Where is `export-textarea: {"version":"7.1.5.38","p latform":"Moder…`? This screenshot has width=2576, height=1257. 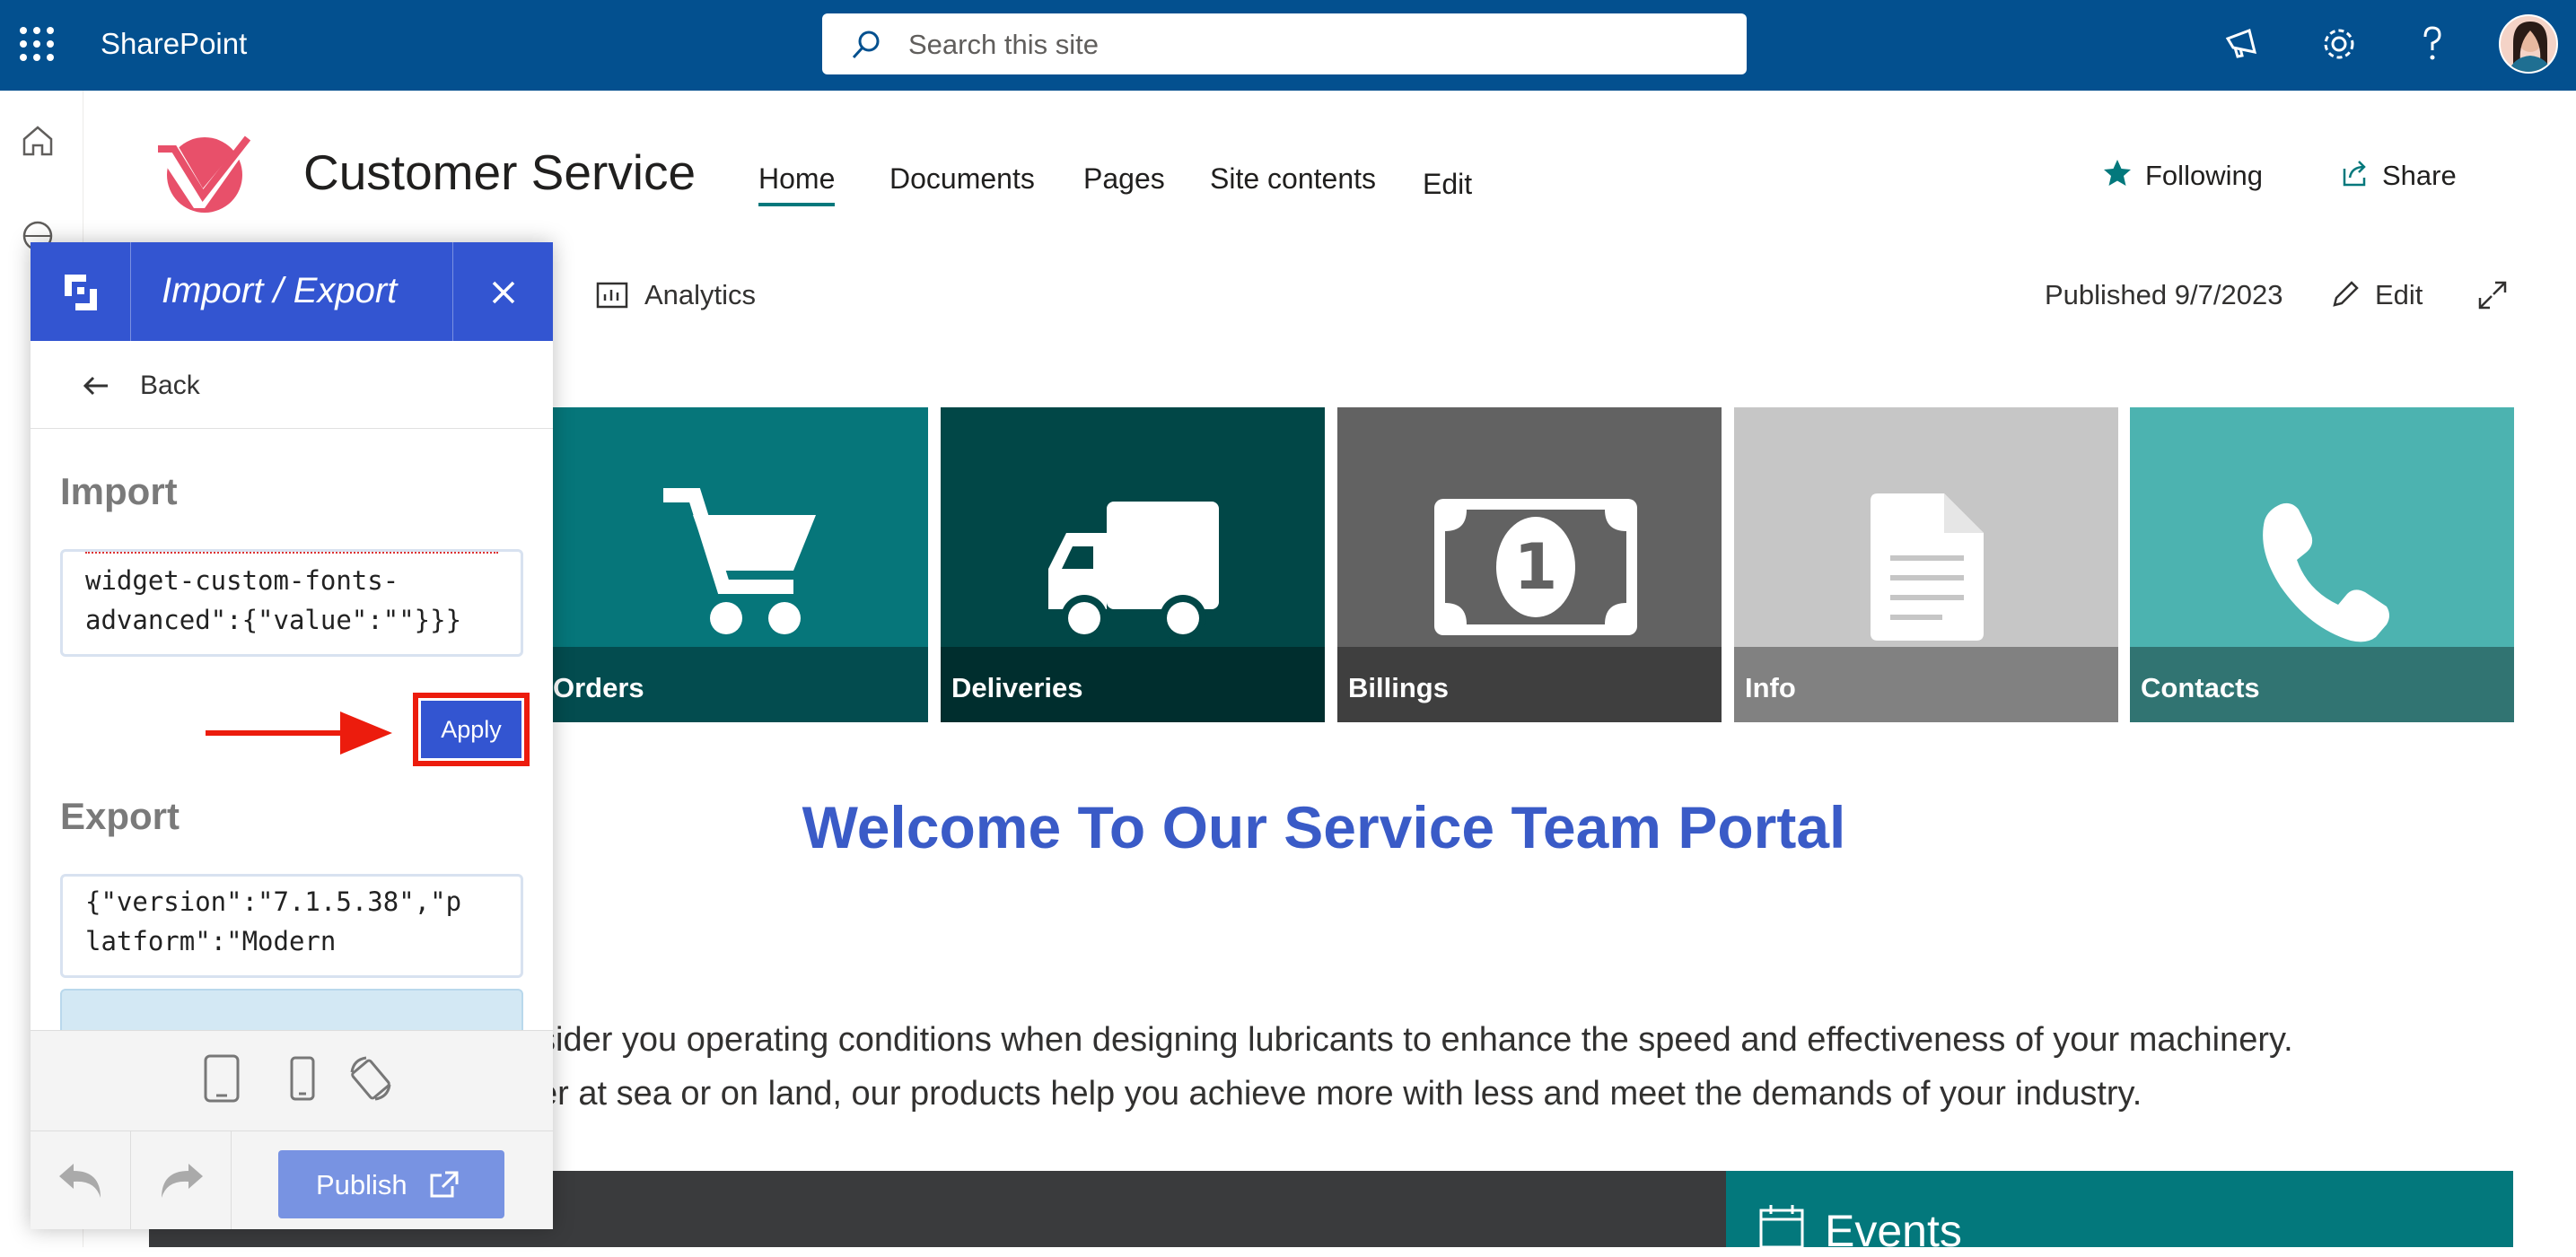 export-textarea: {"version":"7.1.5.38","p latform":"Moder… is located at coordinates (291, 926).